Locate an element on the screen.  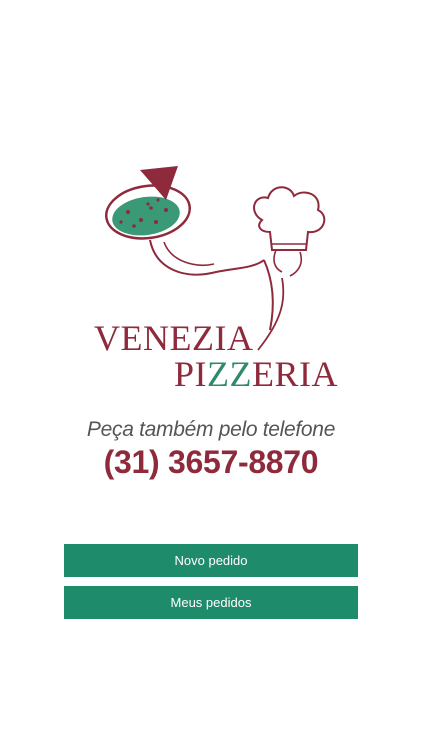
phone-number: (31) 3657-8870 is located at coordinates (211, 462).